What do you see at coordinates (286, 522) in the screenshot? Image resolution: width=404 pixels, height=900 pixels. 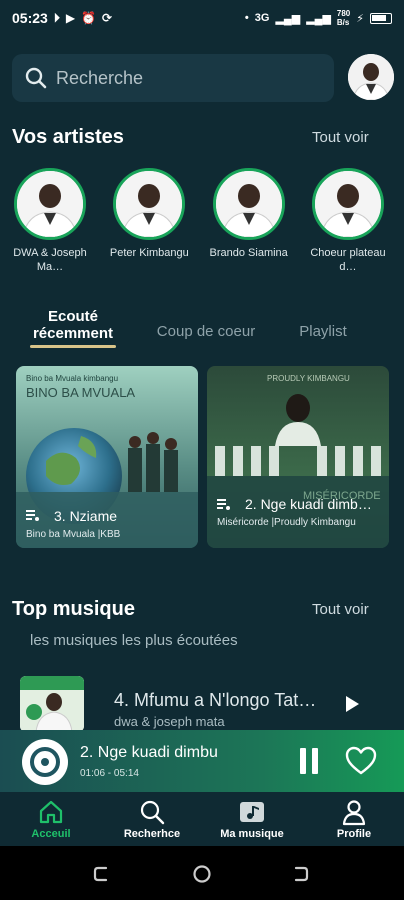 I see `recent-track-subtitle: Miséricorde |Proudly Kimbangu` at bounding box center [286, 522].